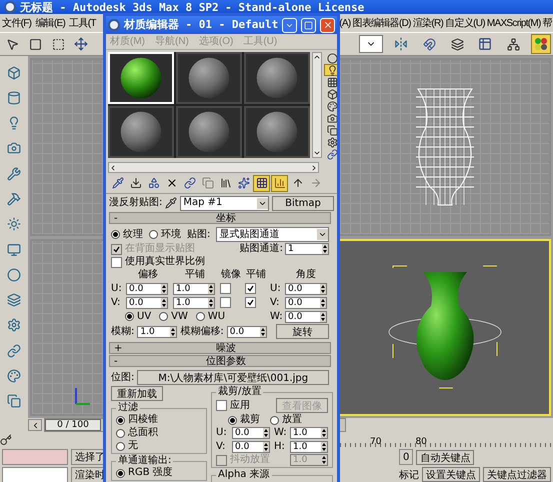 Image resolution: width=553 pixels, height=482 pixels. What do you see at coordinates (465, 23) in the screenshot?
I see `menu-item: 自定义(U)` at bounding box center [465, 23].